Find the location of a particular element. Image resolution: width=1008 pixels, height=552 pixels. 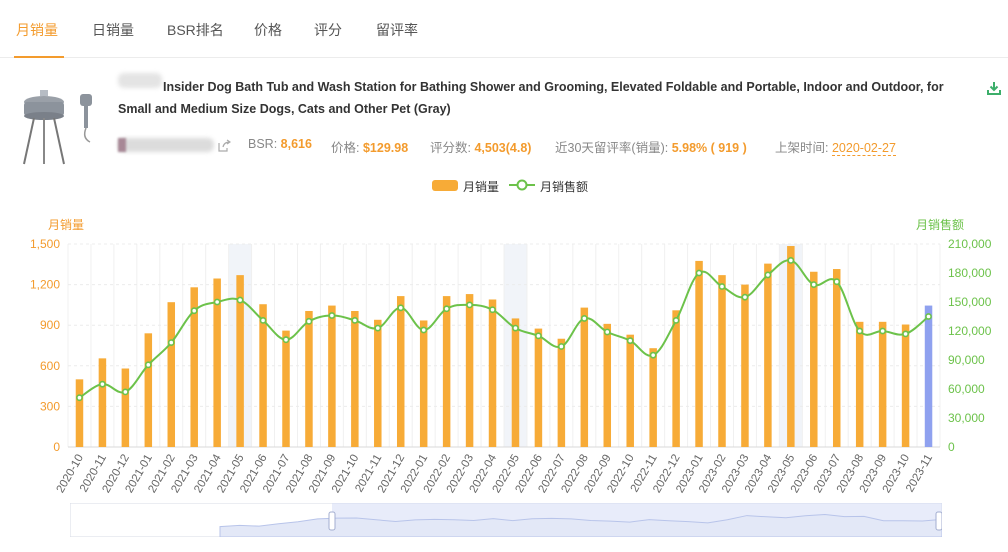

right-axis-tick-label: 90,000 is located at coordinates (966, 360).